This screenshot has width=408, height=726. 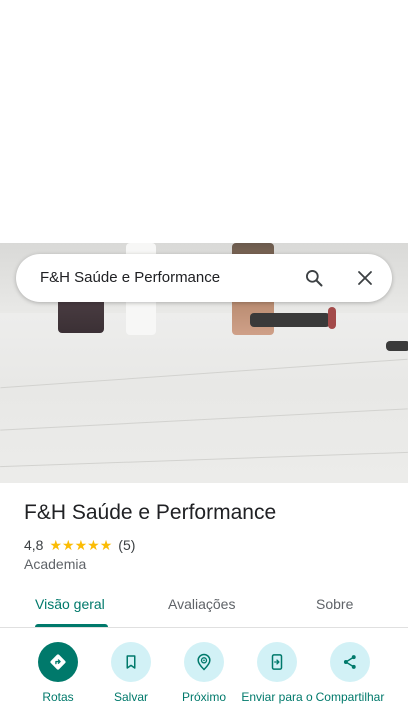 I want to click on tab-overview: Visão geral, so click(x=70, y=604).